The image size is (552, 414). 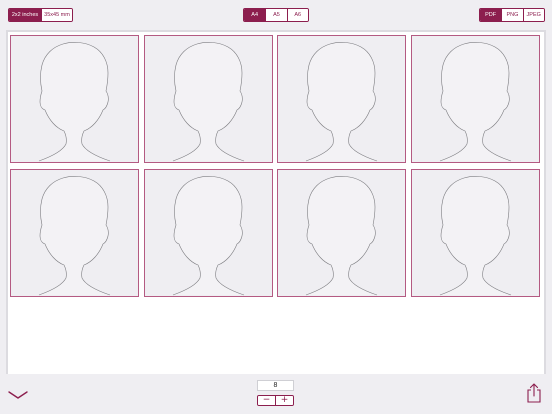 I want to click on format-jpeg-button: JPEG, so click(x=533, y=15).